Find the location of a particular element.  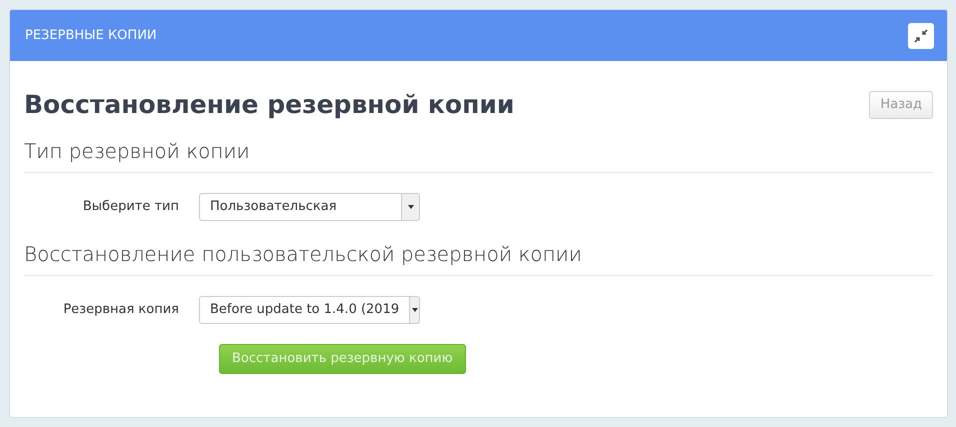

page-heading: Восстановление резервной копии is located at coordinates (269, 105).